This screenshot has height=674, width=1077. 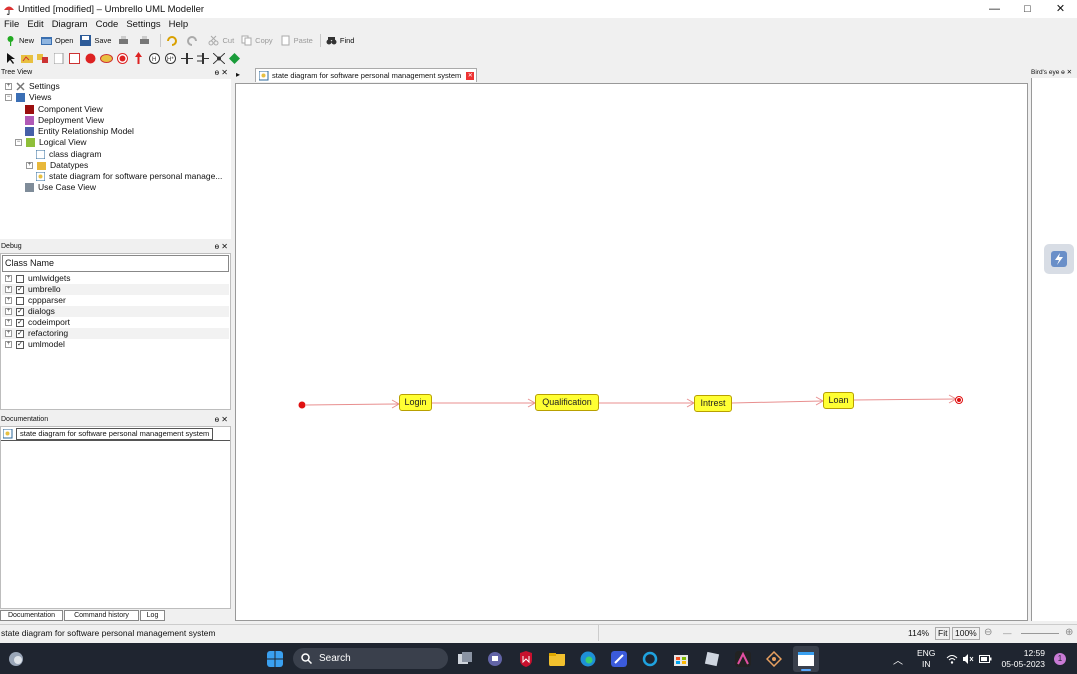 I want to click on save-button: Save, so click(x=95, y=40).